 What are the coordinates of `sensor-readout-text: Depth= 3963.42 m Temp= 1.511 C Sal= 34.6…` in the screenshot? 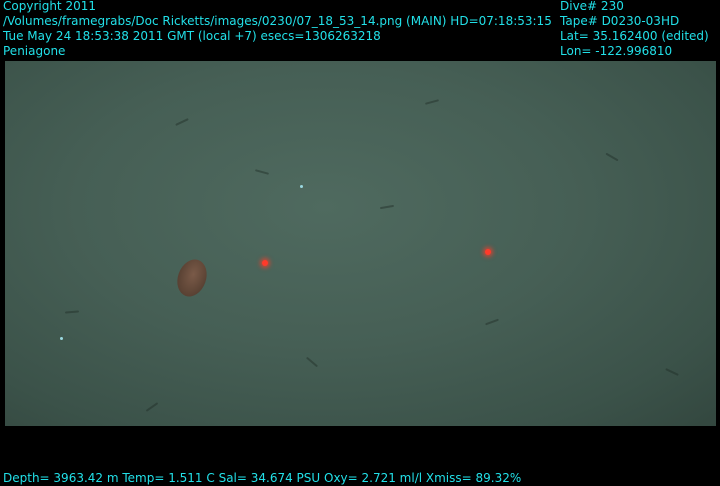 It's located at (262, 478).